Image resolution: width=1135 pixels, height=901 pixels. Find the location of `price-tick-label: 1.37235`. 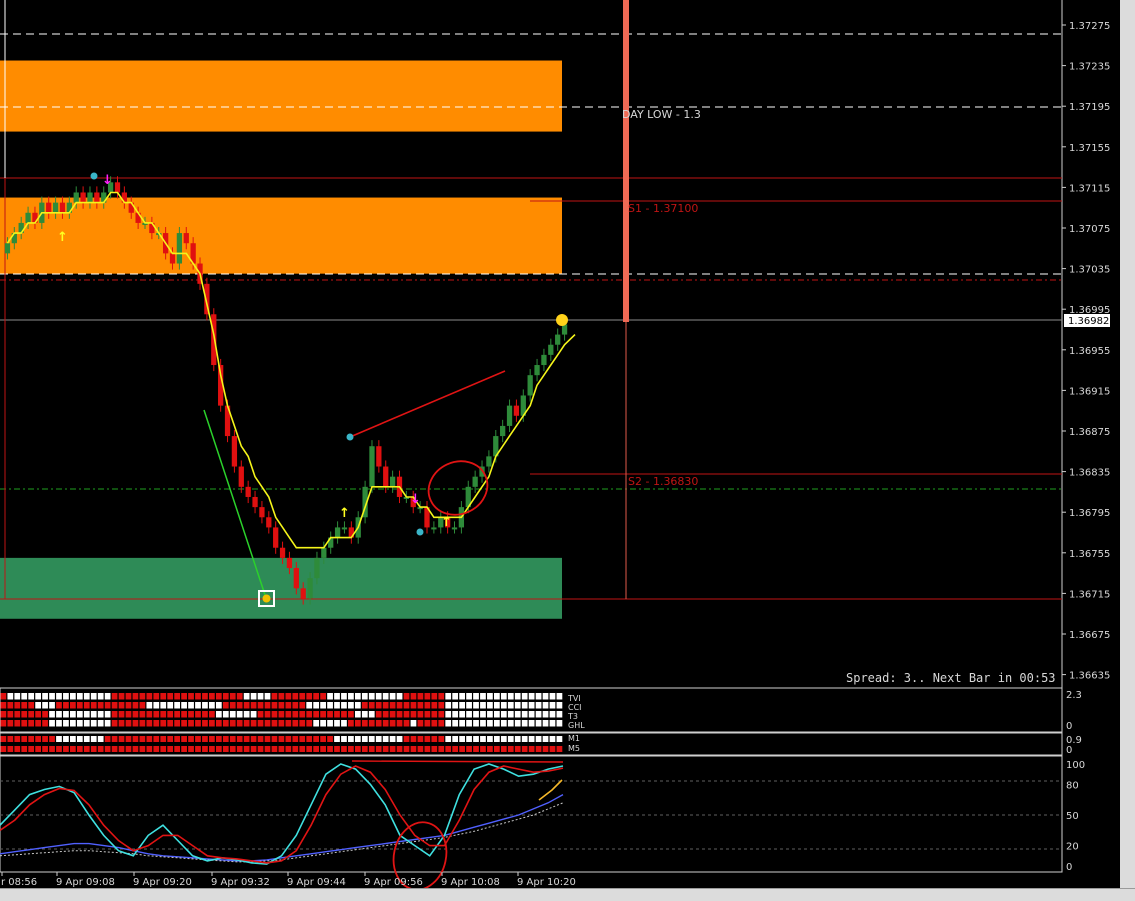

price-tick-label: 1.37235 is located at coordinates (1089, 67).